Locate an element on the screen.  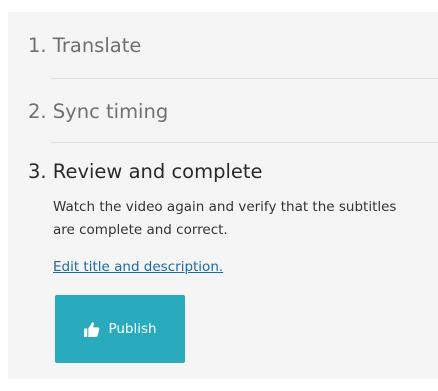
step-review-and-complete: 3. Review and complete is located at coordinates (145, 171).